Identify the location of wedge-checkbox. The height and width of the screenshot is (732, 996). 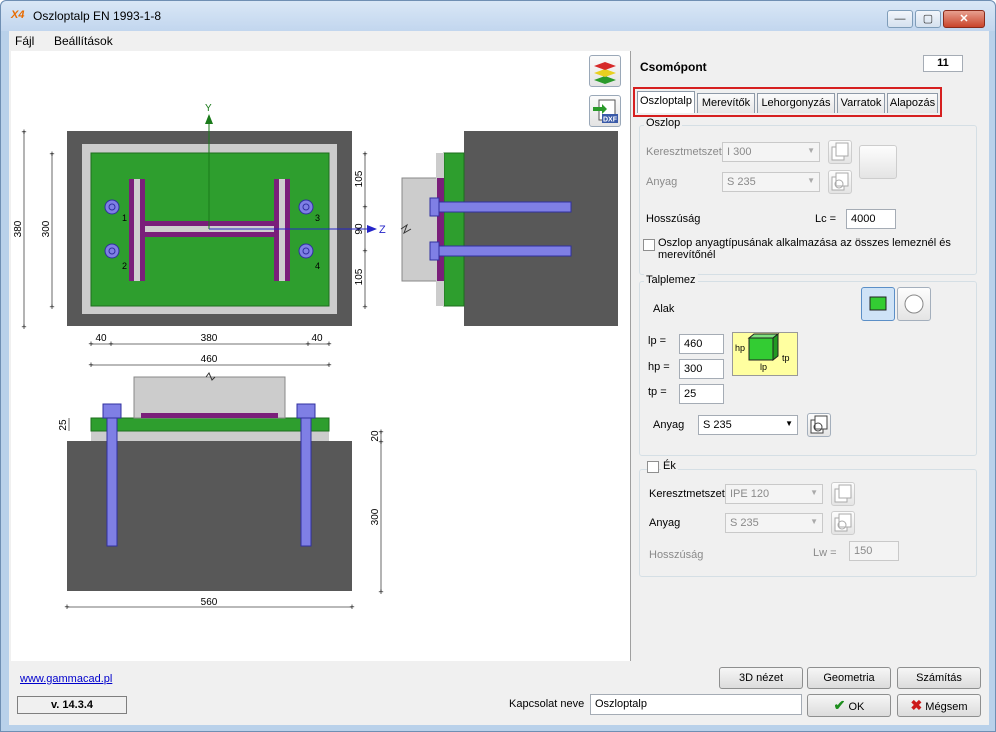
(653, 467).